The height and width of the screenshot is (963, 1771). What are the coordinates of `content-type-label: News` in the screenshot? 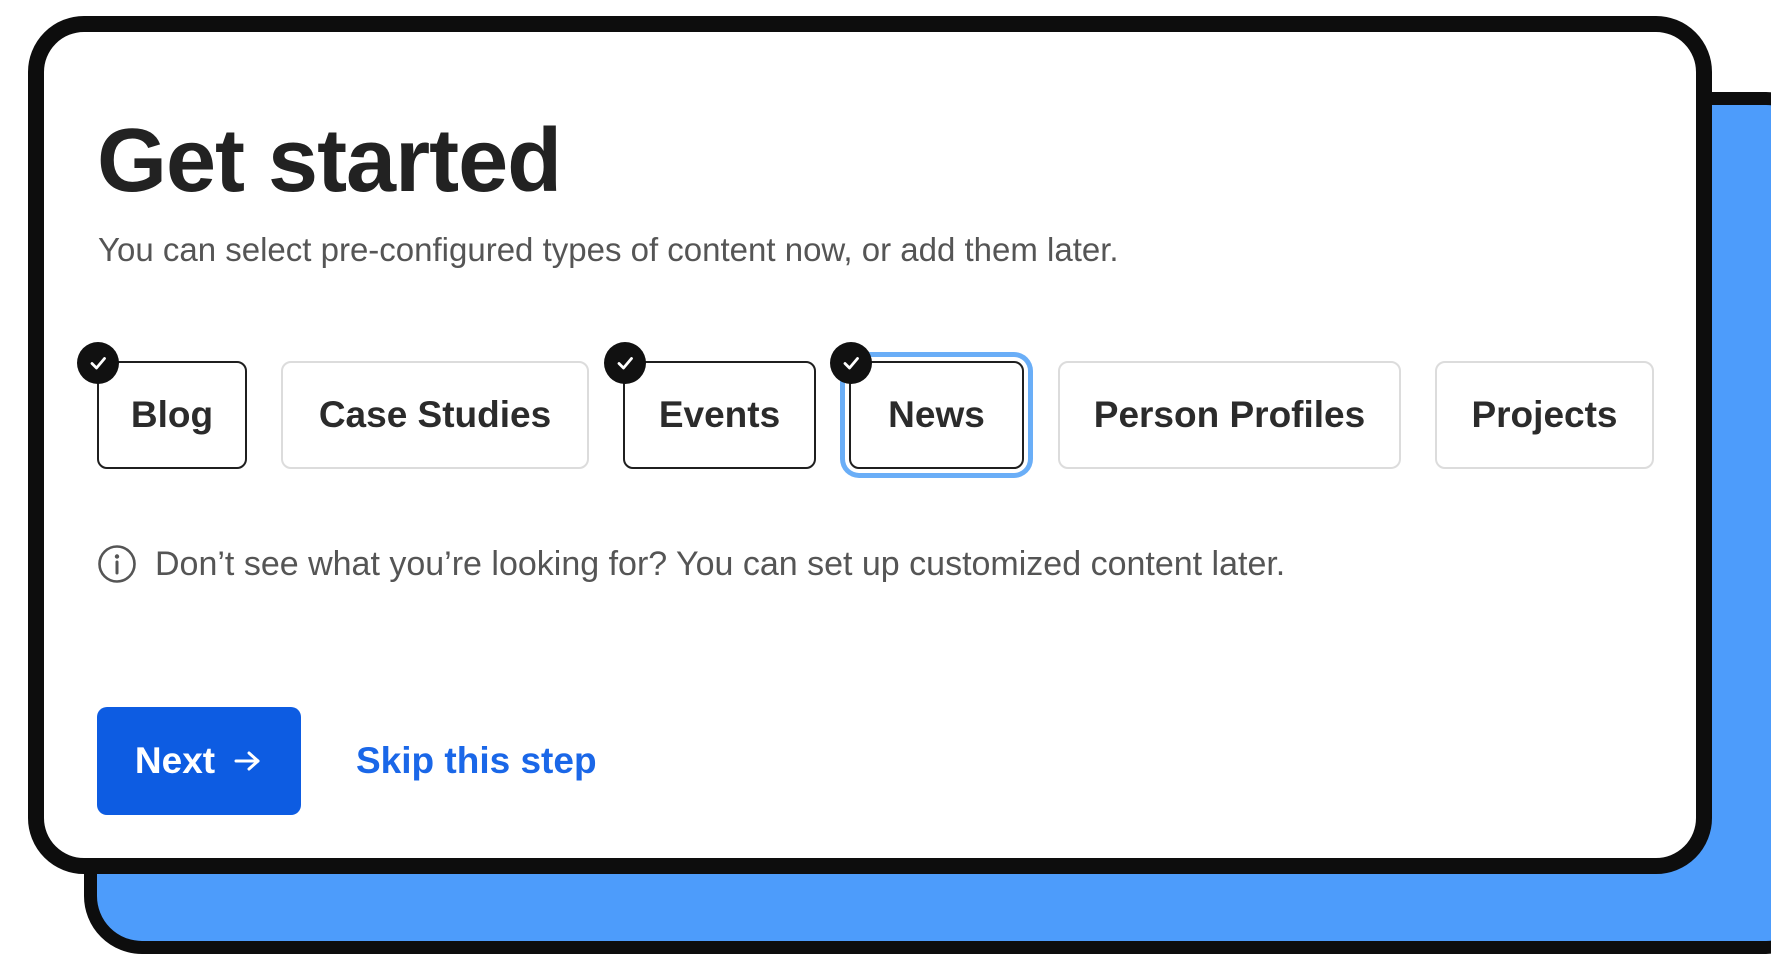 It's located at (936, 414).